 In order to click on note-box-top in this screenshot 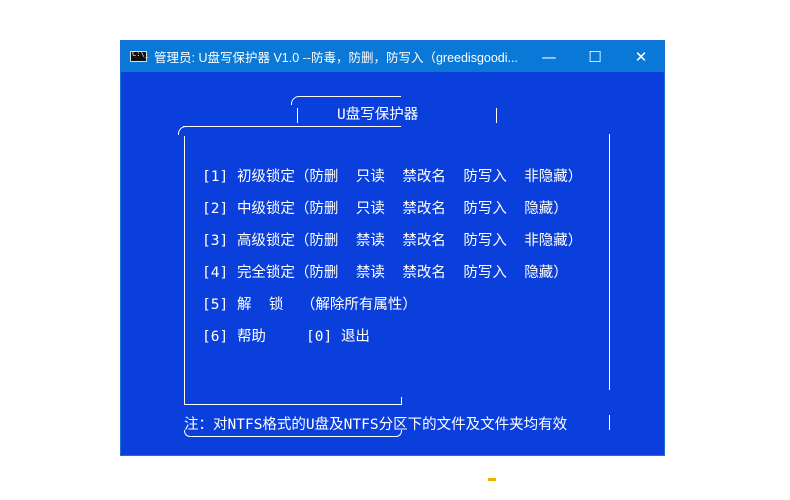, I will do `click(292, 404)`.